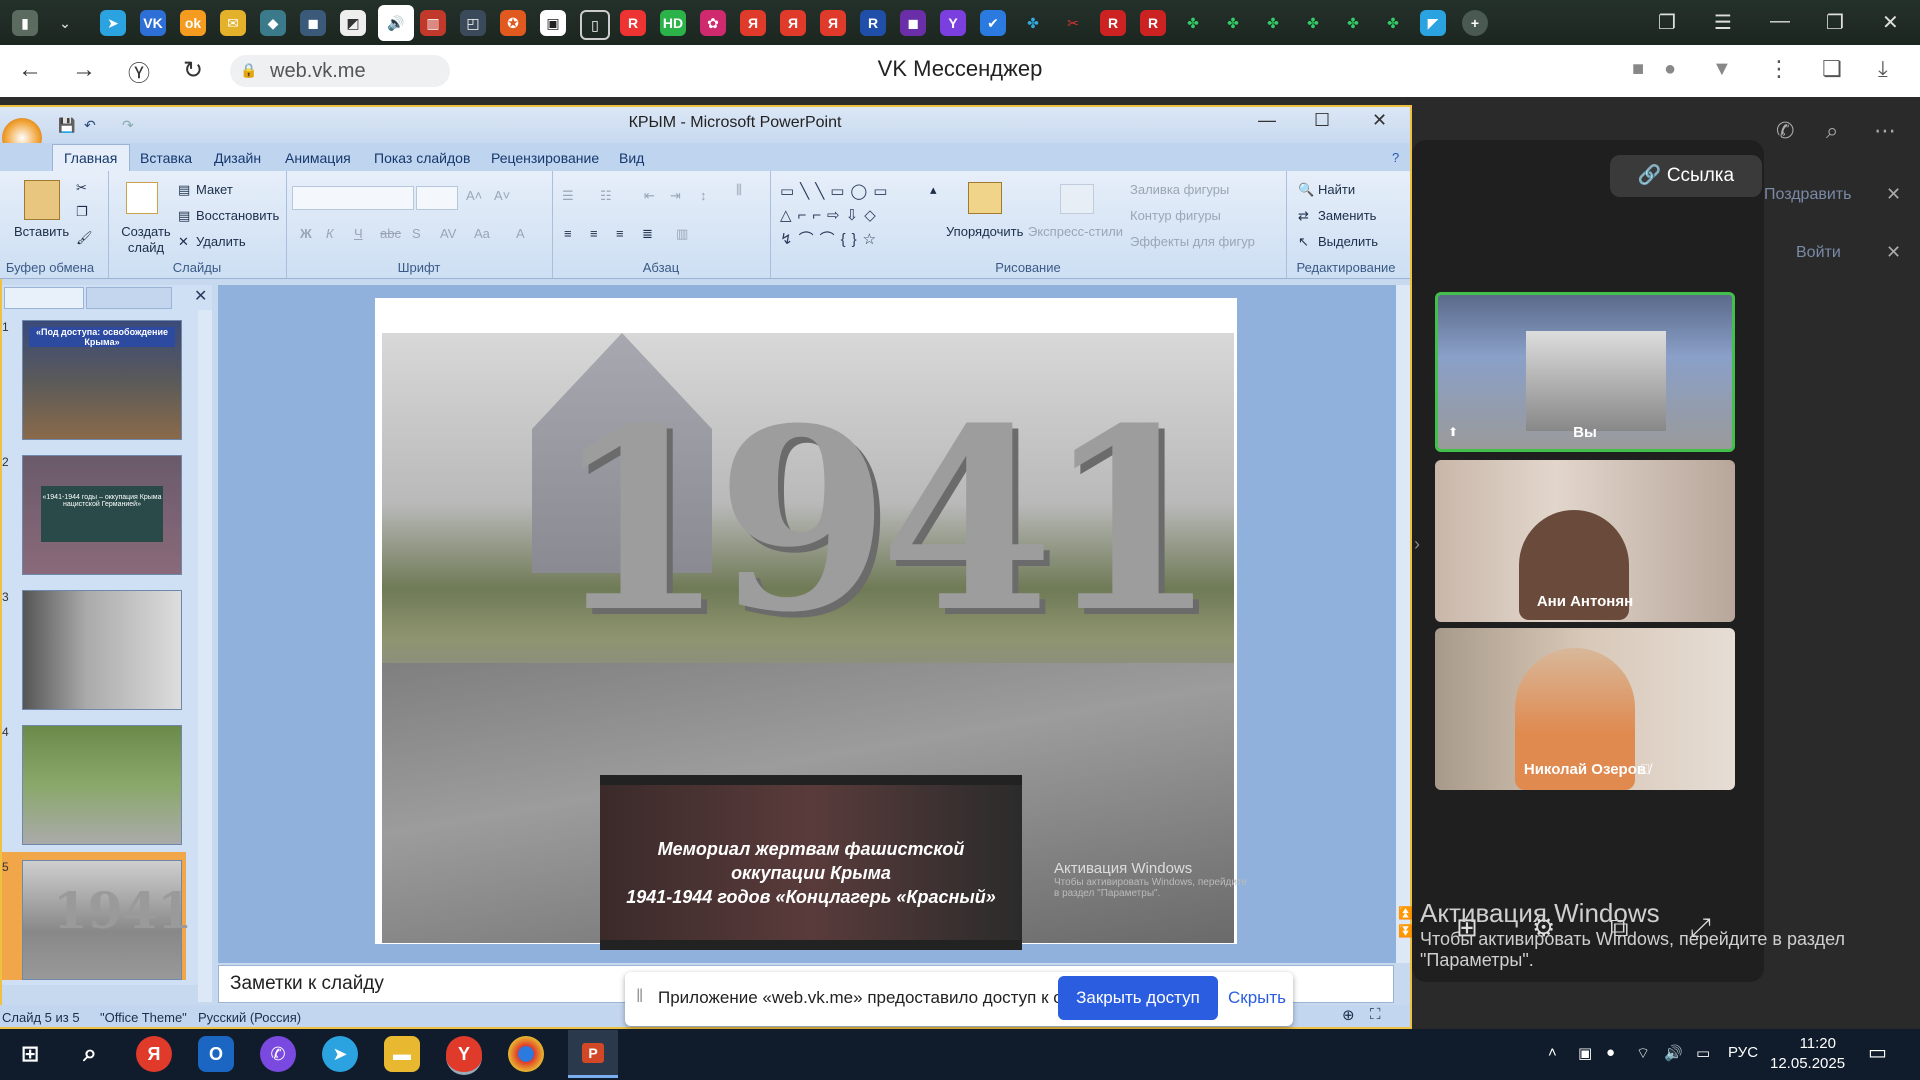  What do you see at coordinates (1818, 253) in the screenshot?
I see `login-button: Войти` at bounding box center [1818, 253].